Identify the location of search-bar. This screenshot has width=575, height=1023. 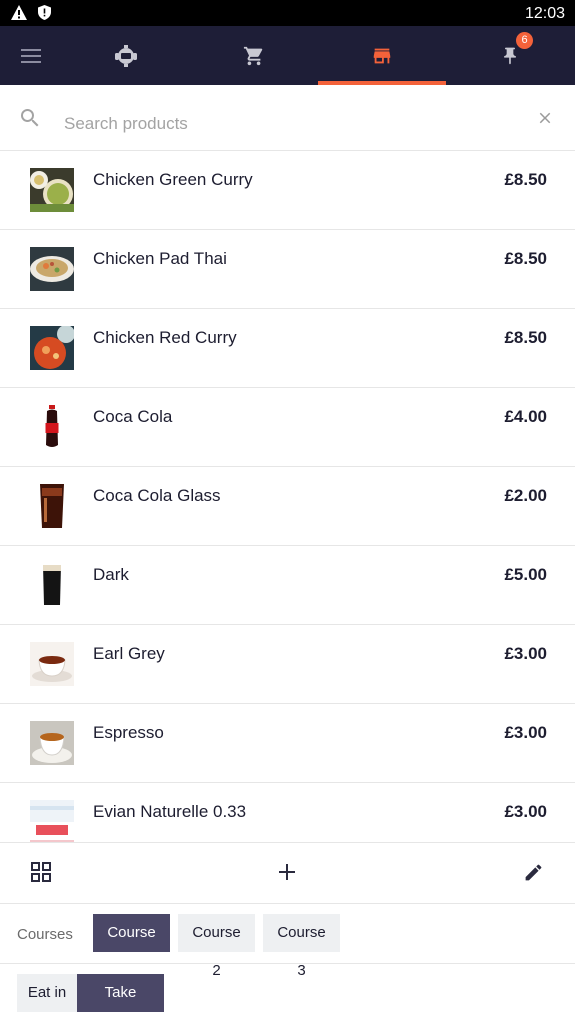
(287, 118).